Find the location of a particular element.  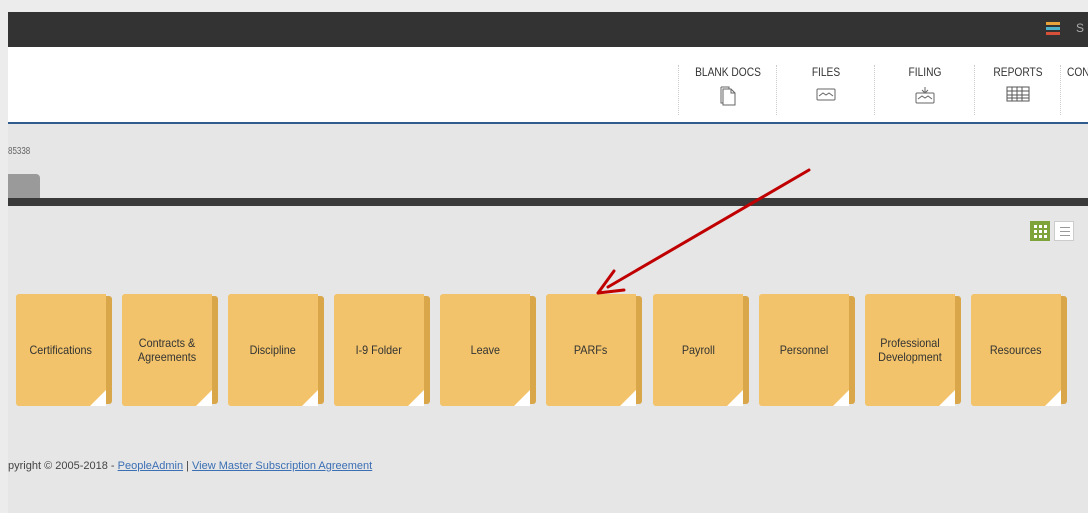

nav-reports: REPORTS is located at coordinates (1017, 90).